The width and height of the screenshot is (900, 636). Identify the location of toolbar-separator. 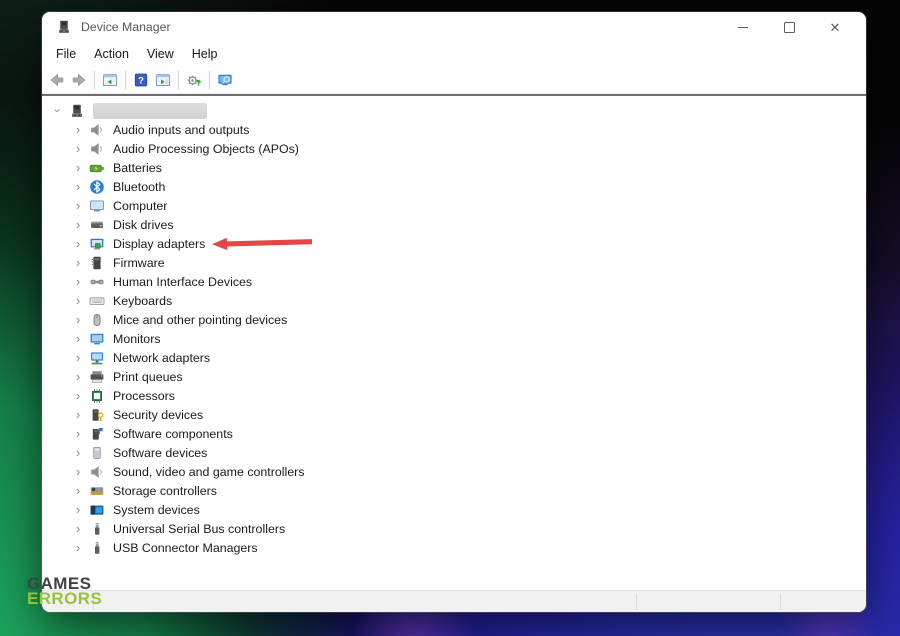
(125, 79).